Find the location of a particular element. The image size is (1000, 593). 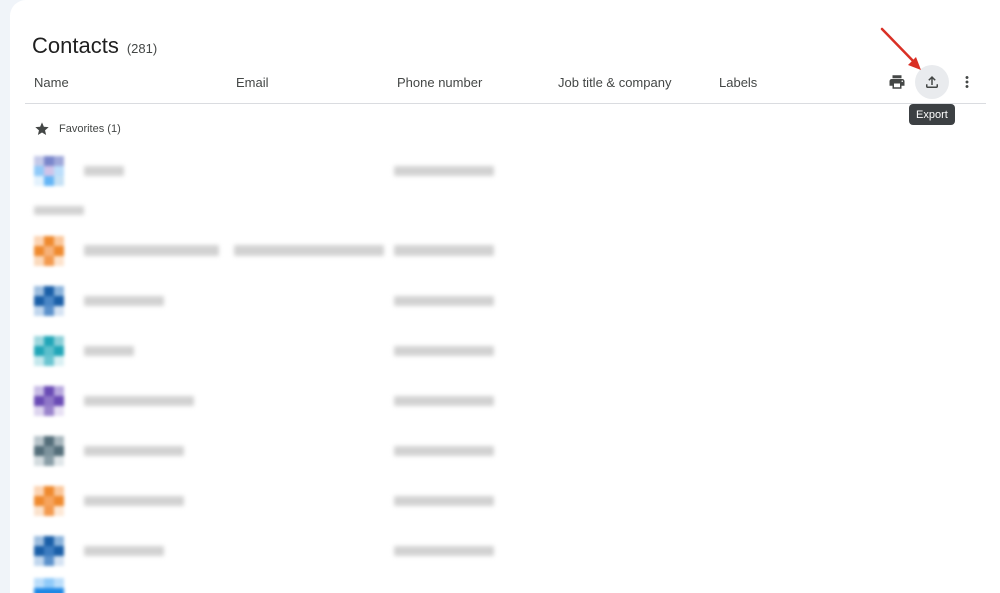

contact-email-redacted is located at coordinates (309, 250).